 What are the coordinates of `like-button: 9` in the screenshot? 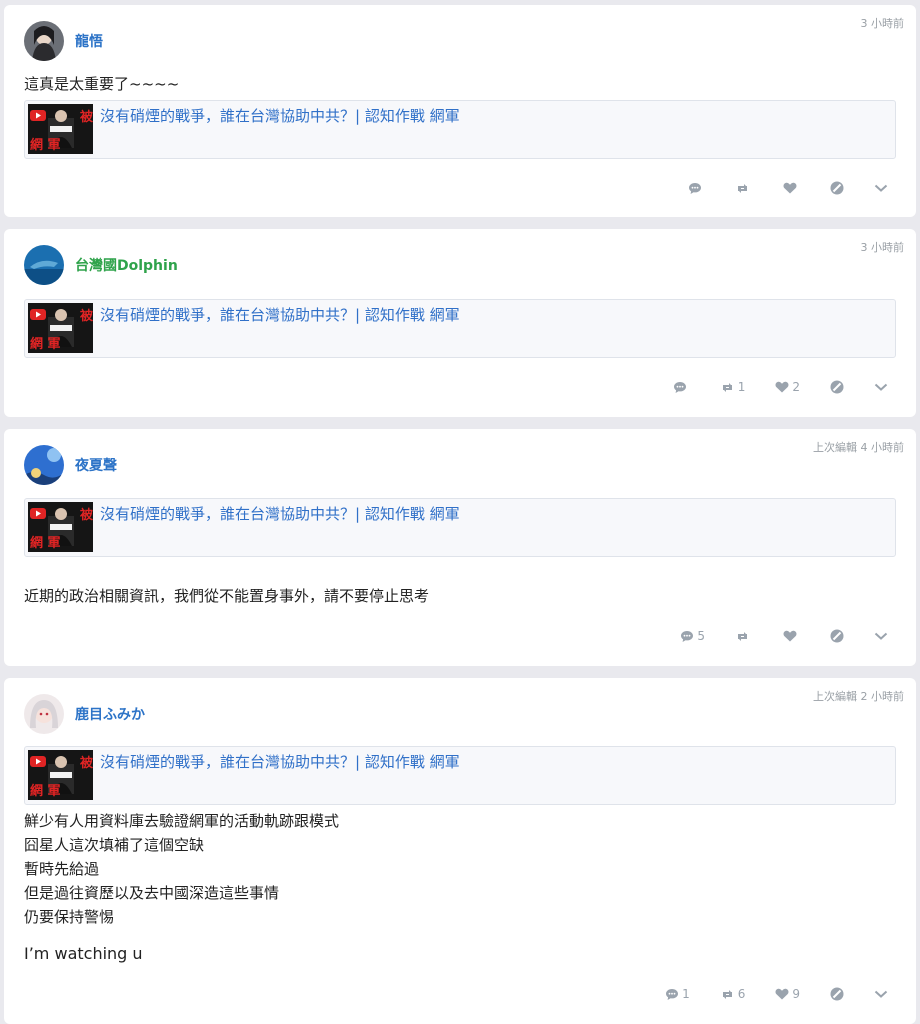 It's located at (787, 994).